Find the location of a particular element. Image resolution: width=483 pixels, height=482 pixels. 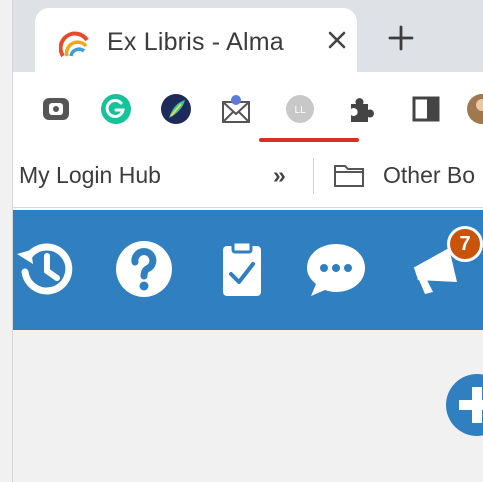

ex-libris-rainbow-arc-icon is located at coordinates (74, 44).